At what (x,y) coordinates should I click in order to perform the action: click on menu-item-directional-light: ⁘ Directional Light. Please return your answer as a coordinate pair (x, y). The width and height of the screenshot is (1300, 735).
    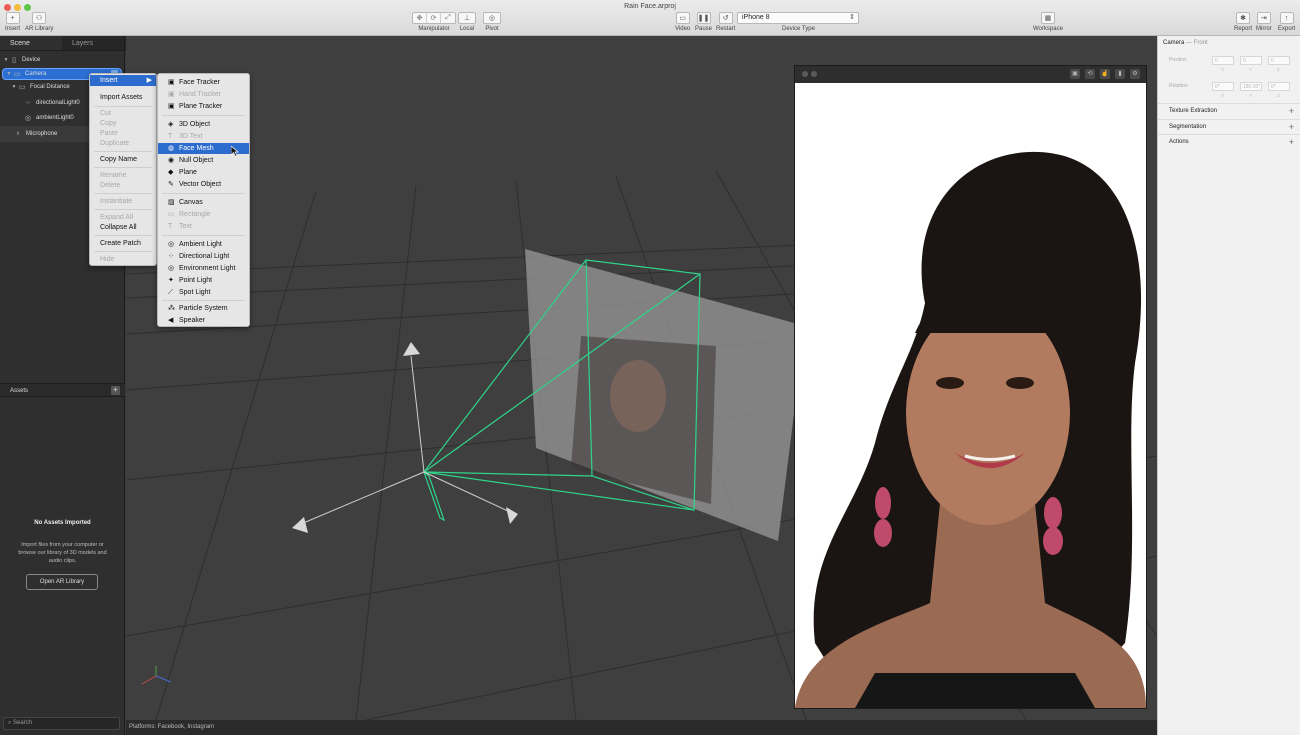
    Looking at the image, I should click on (193, 256).